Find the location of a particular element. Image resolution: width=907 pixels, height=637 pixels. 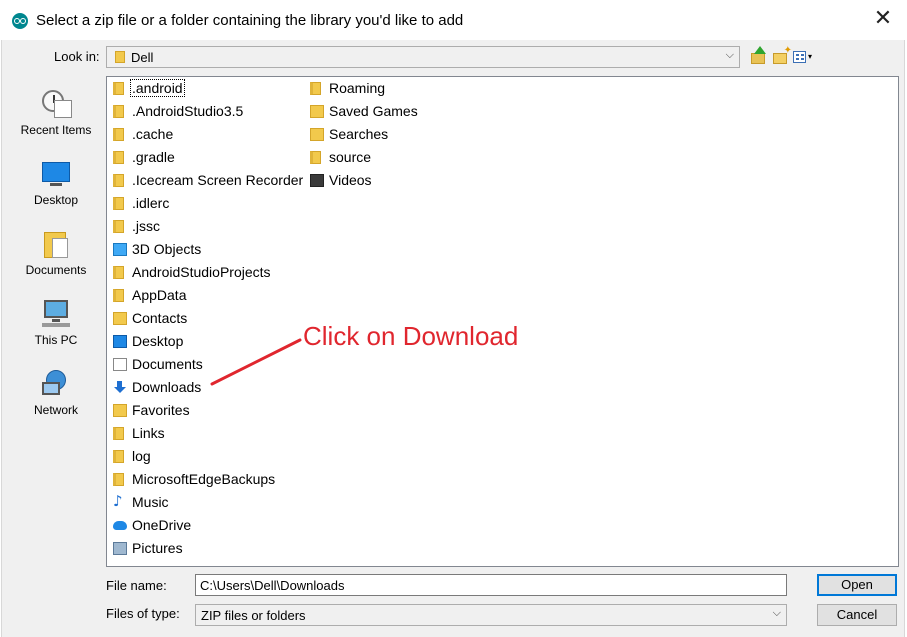

files-of-type-select: ZIP files or folders ⌵ is located at coordinates (491, 615).